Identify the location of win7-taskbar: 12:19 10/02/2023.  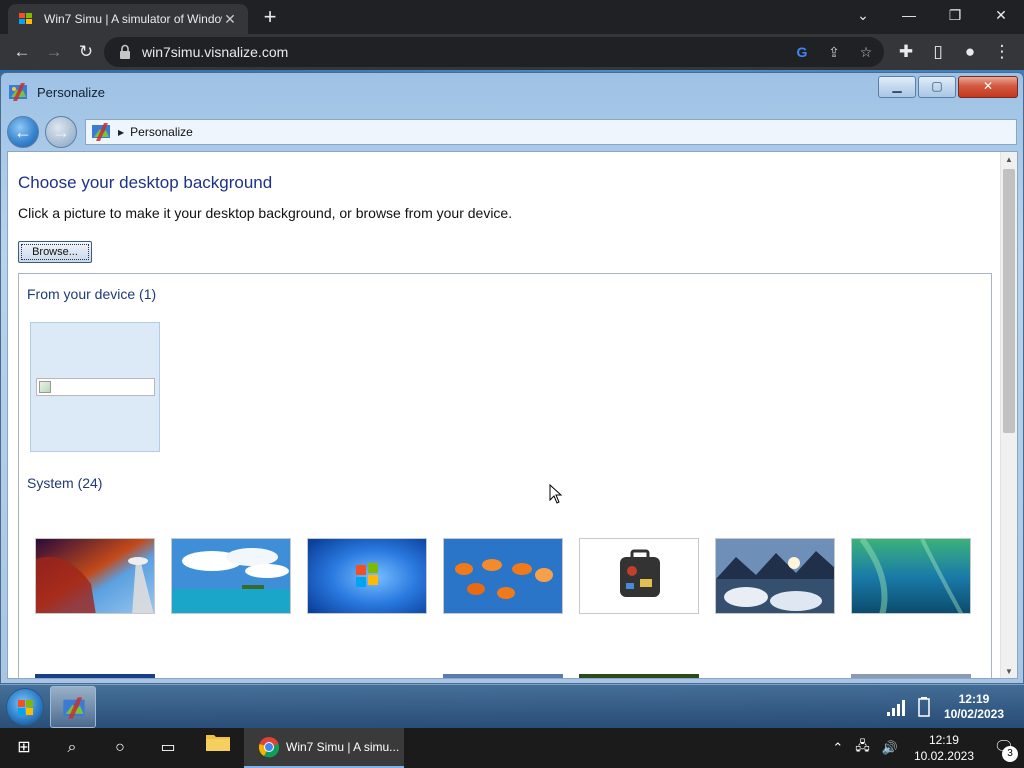
(512, 706).